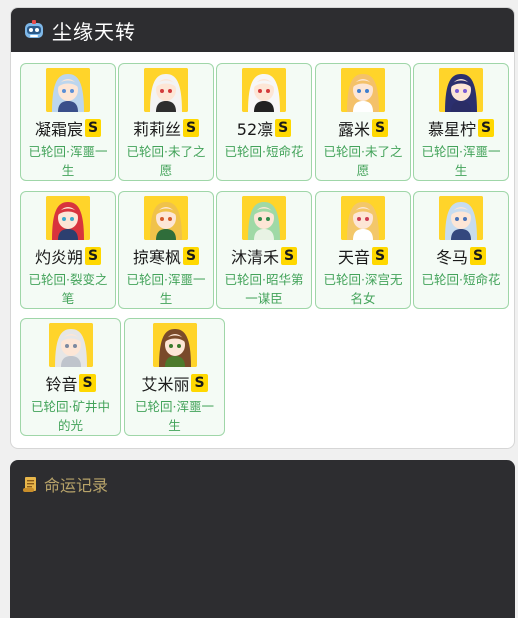  What do you see at coordinates (262, 478) in the screenshot?
I see `fate-log-header: 命运记录` at bounding box center [262, 478].